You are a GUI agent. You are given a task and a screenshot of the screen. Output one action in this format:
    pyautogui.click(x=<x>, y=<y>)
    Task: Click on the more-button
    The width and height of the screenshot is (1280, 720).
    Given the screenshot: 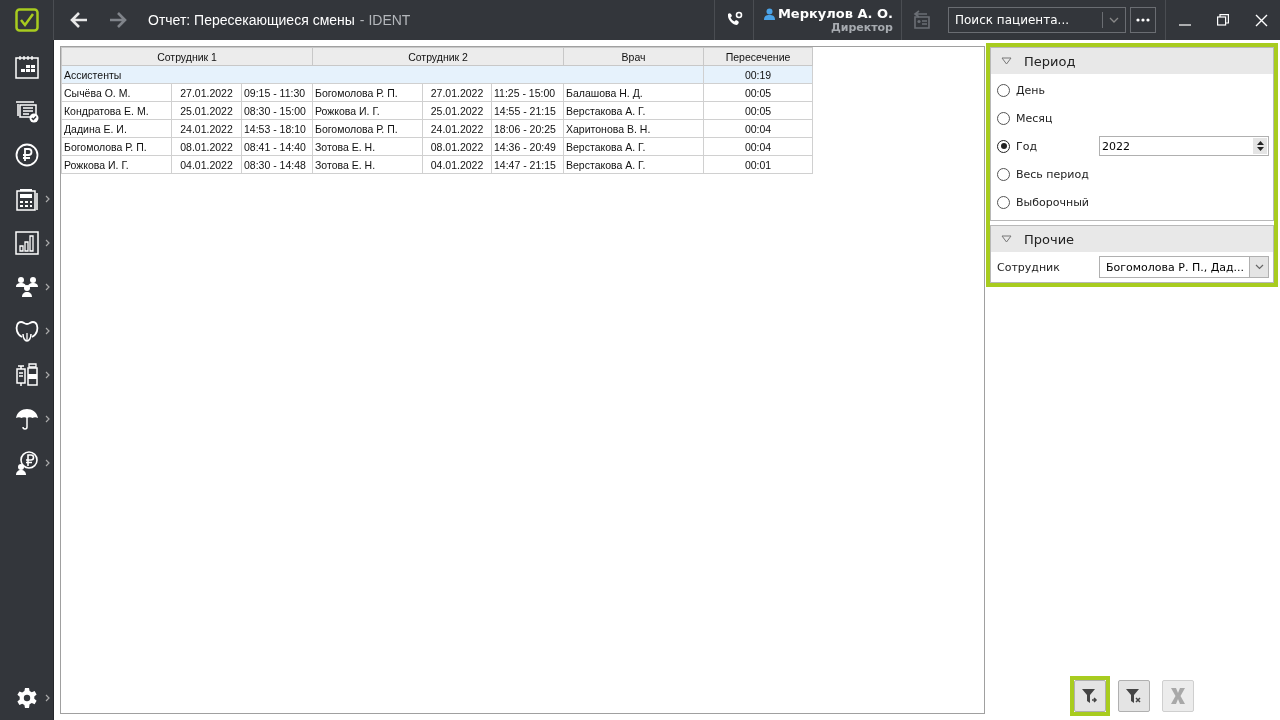 What is the action you would take?
    pyautogui.click(x=1143, y=20)
    